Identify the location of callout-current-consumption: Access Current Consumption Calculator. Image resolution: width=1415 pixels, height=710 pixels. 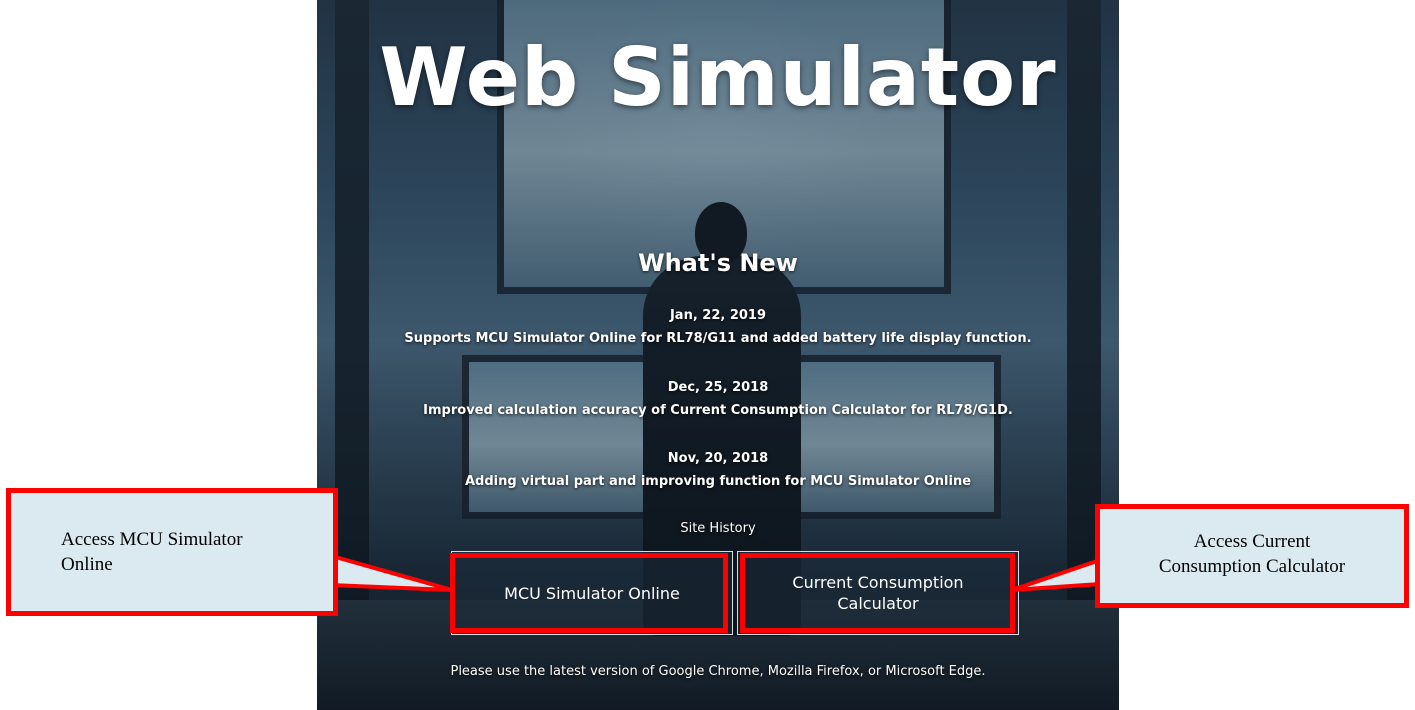
(1252, 556).